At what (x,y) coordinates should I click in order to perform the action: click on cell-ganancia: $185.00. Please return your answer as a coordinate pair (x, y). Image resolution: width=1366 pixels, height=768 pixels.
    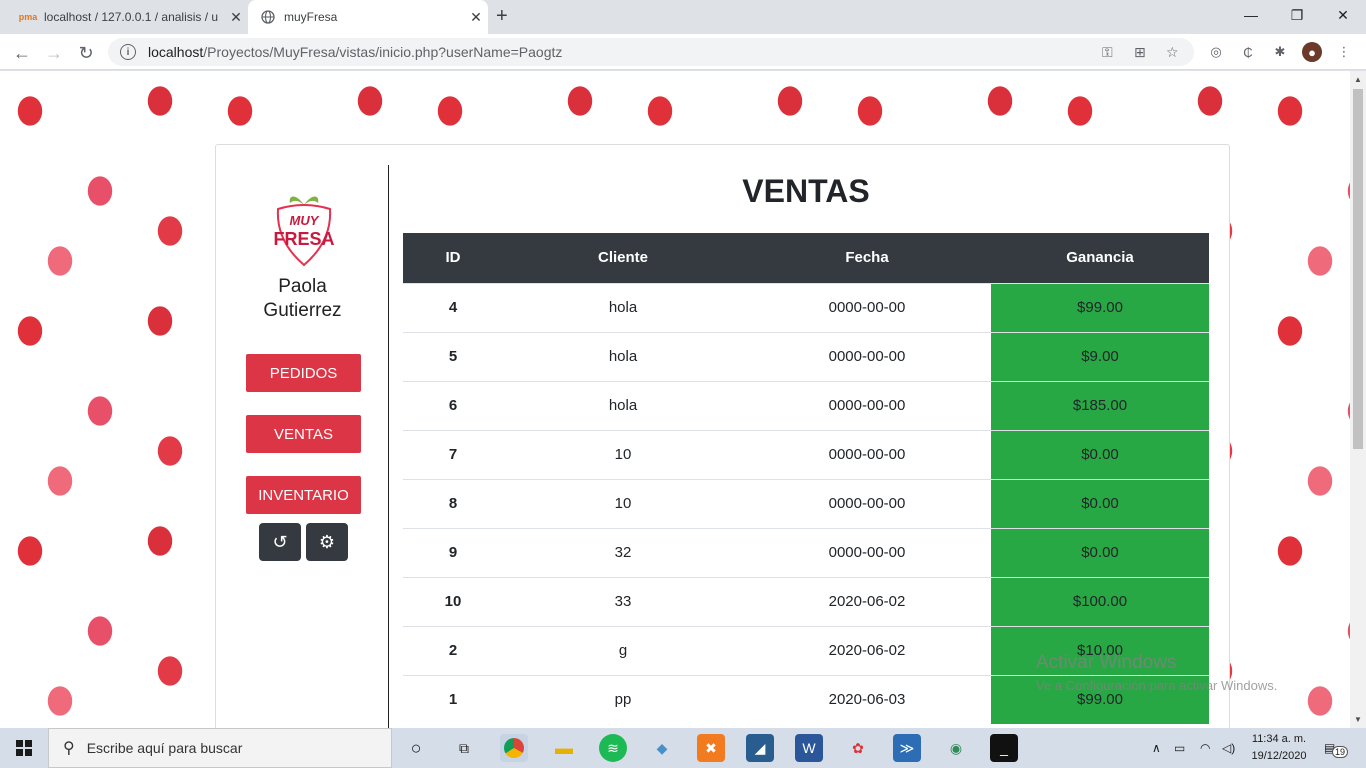
    Looking at the image, I should click on (1100, 405).